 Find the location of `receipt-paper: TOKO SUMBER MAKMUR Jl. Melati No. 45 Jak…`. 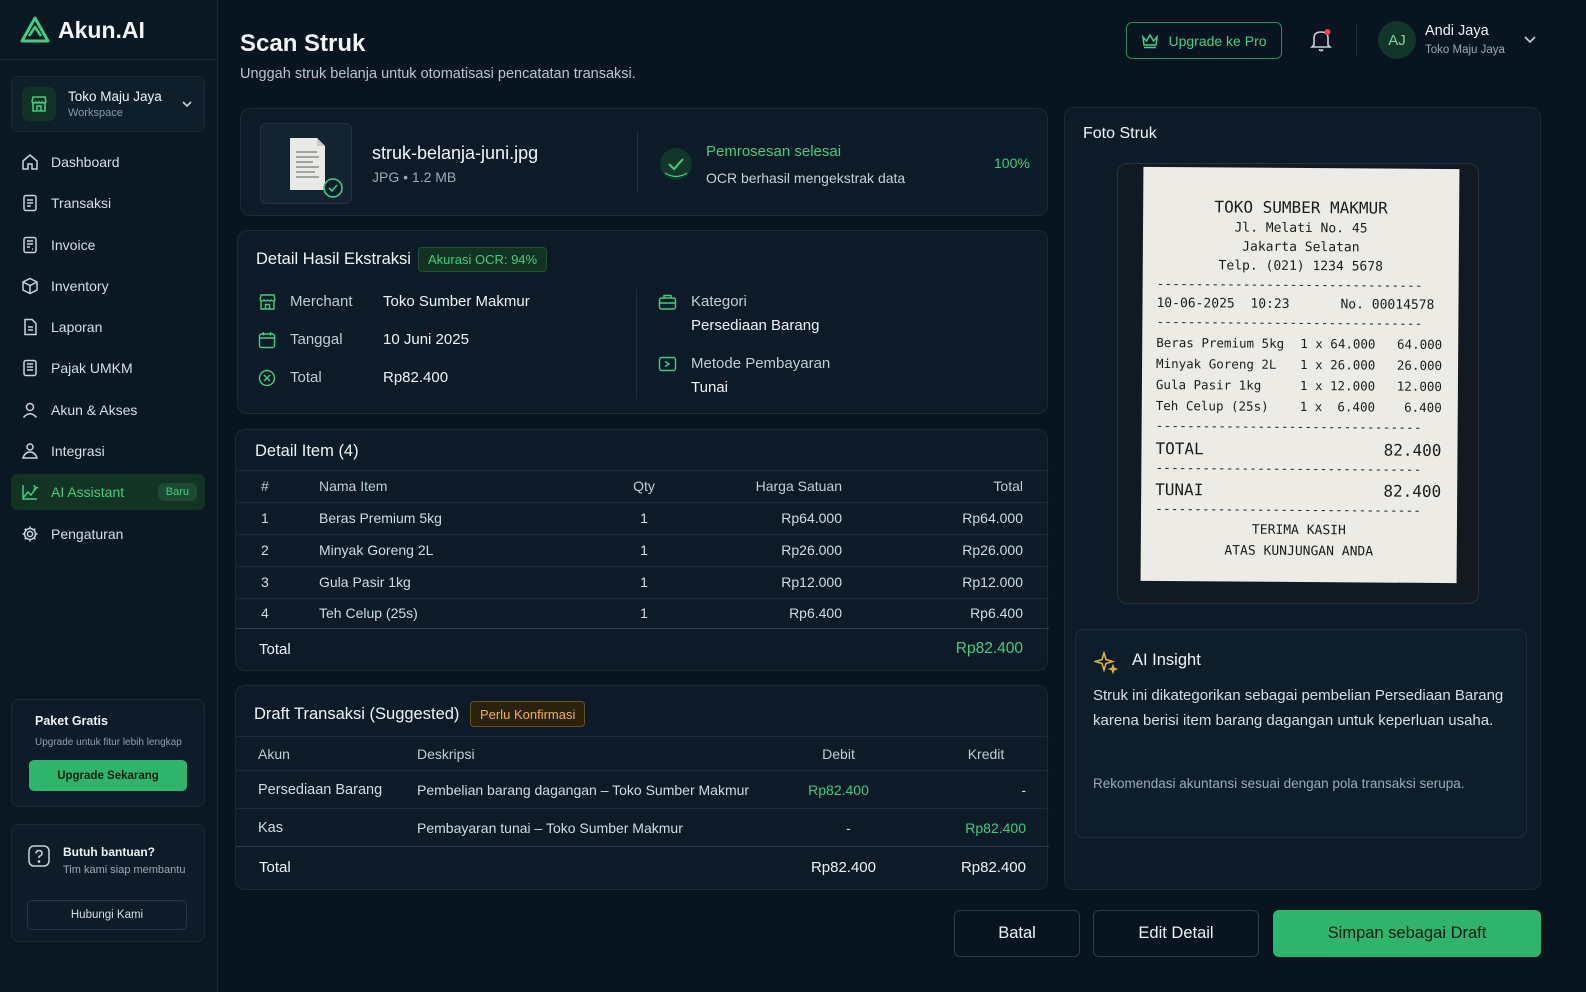

receipt-paper: TOKO SUMBER MAKMUR Jl. Melati No. 45 Jak… is located at coordinates (1300, 375).